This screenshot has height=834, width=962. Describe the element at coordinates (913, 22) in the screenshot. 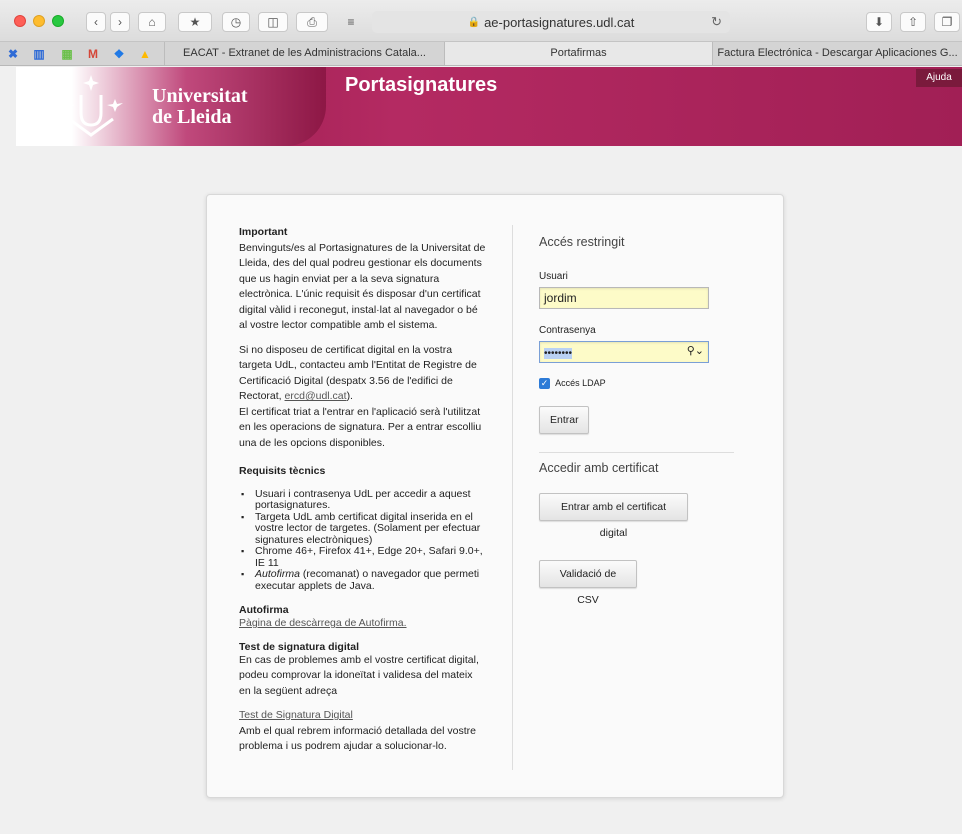

I see `share-icon: ⇧` at that location.